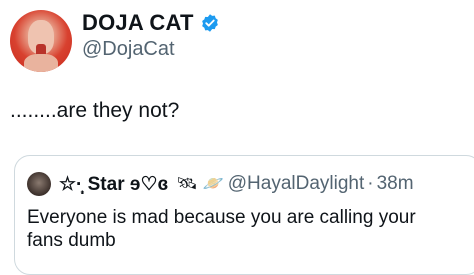  I want to click on quoted-timestamp: 38m, so click(395, 184).